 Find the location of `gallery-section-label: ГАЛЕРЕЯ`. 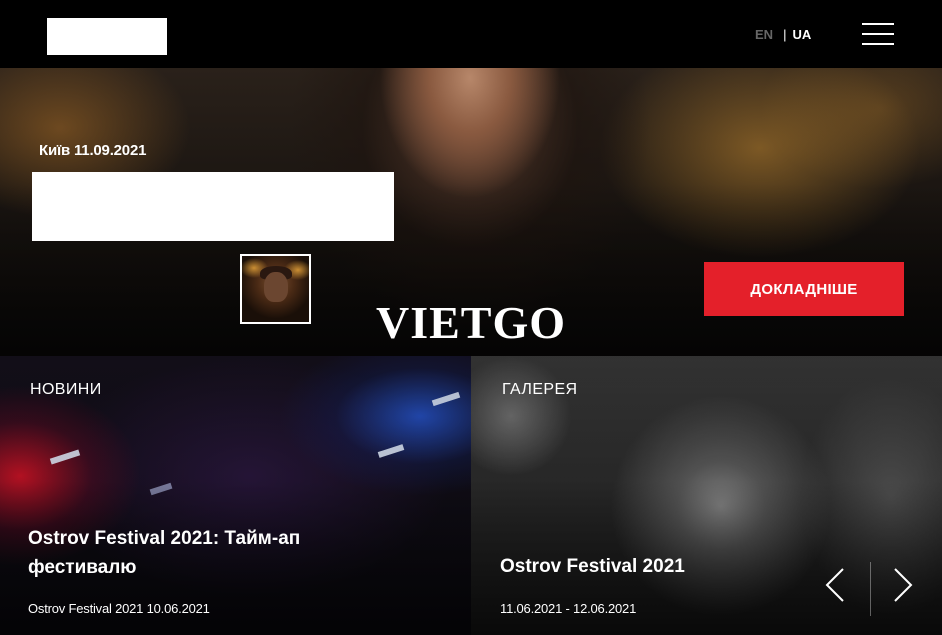

gallery-section-label: ГАЛЕРЕЯ is located at coordinates (540, 390).